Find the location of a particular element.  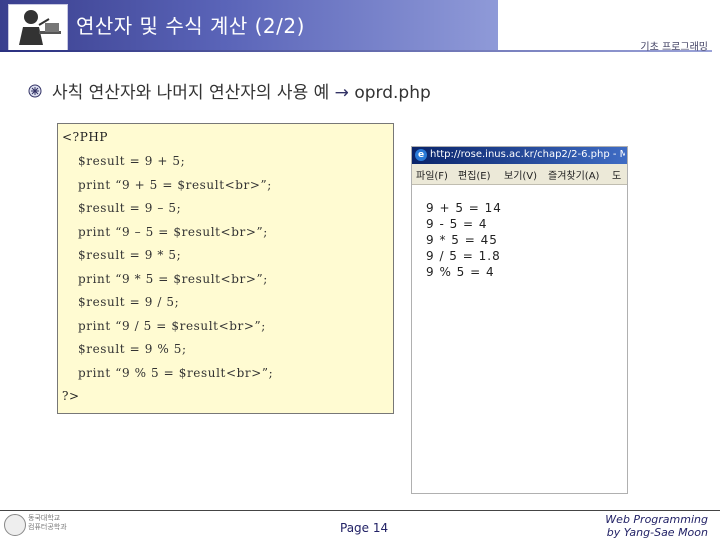

footer-credit: Web Programming by Yang-Sae Moon is located at coordinates (656, 526).